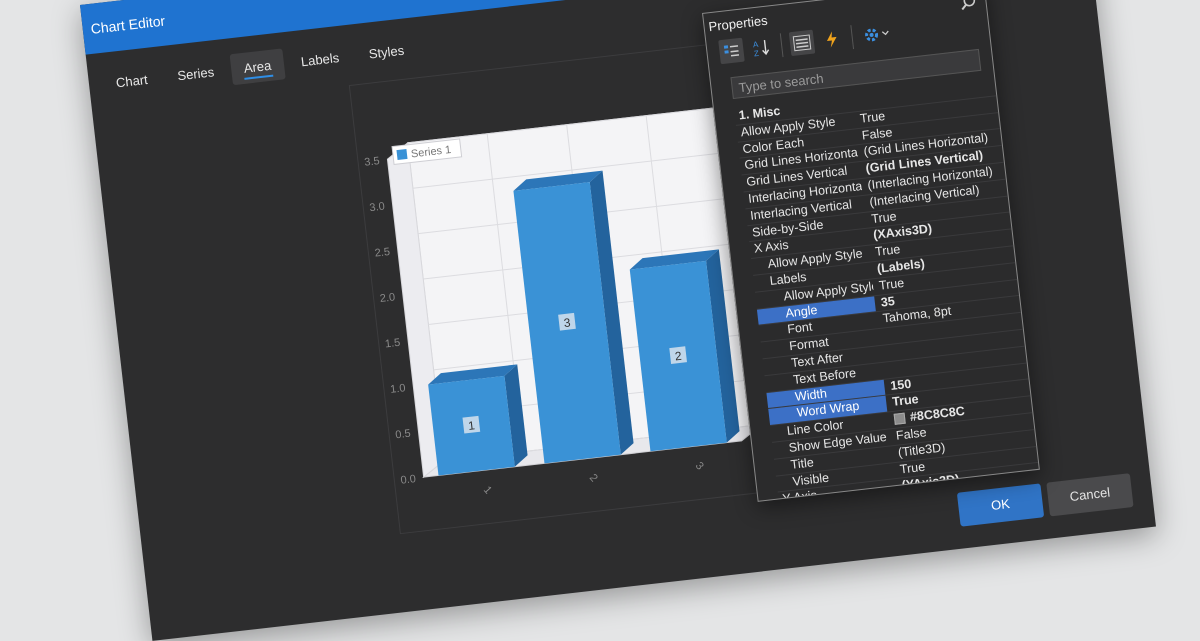  Describe the element at coordinates (257, 67) in the screenshot. I see `tab-area: Area` at that location.